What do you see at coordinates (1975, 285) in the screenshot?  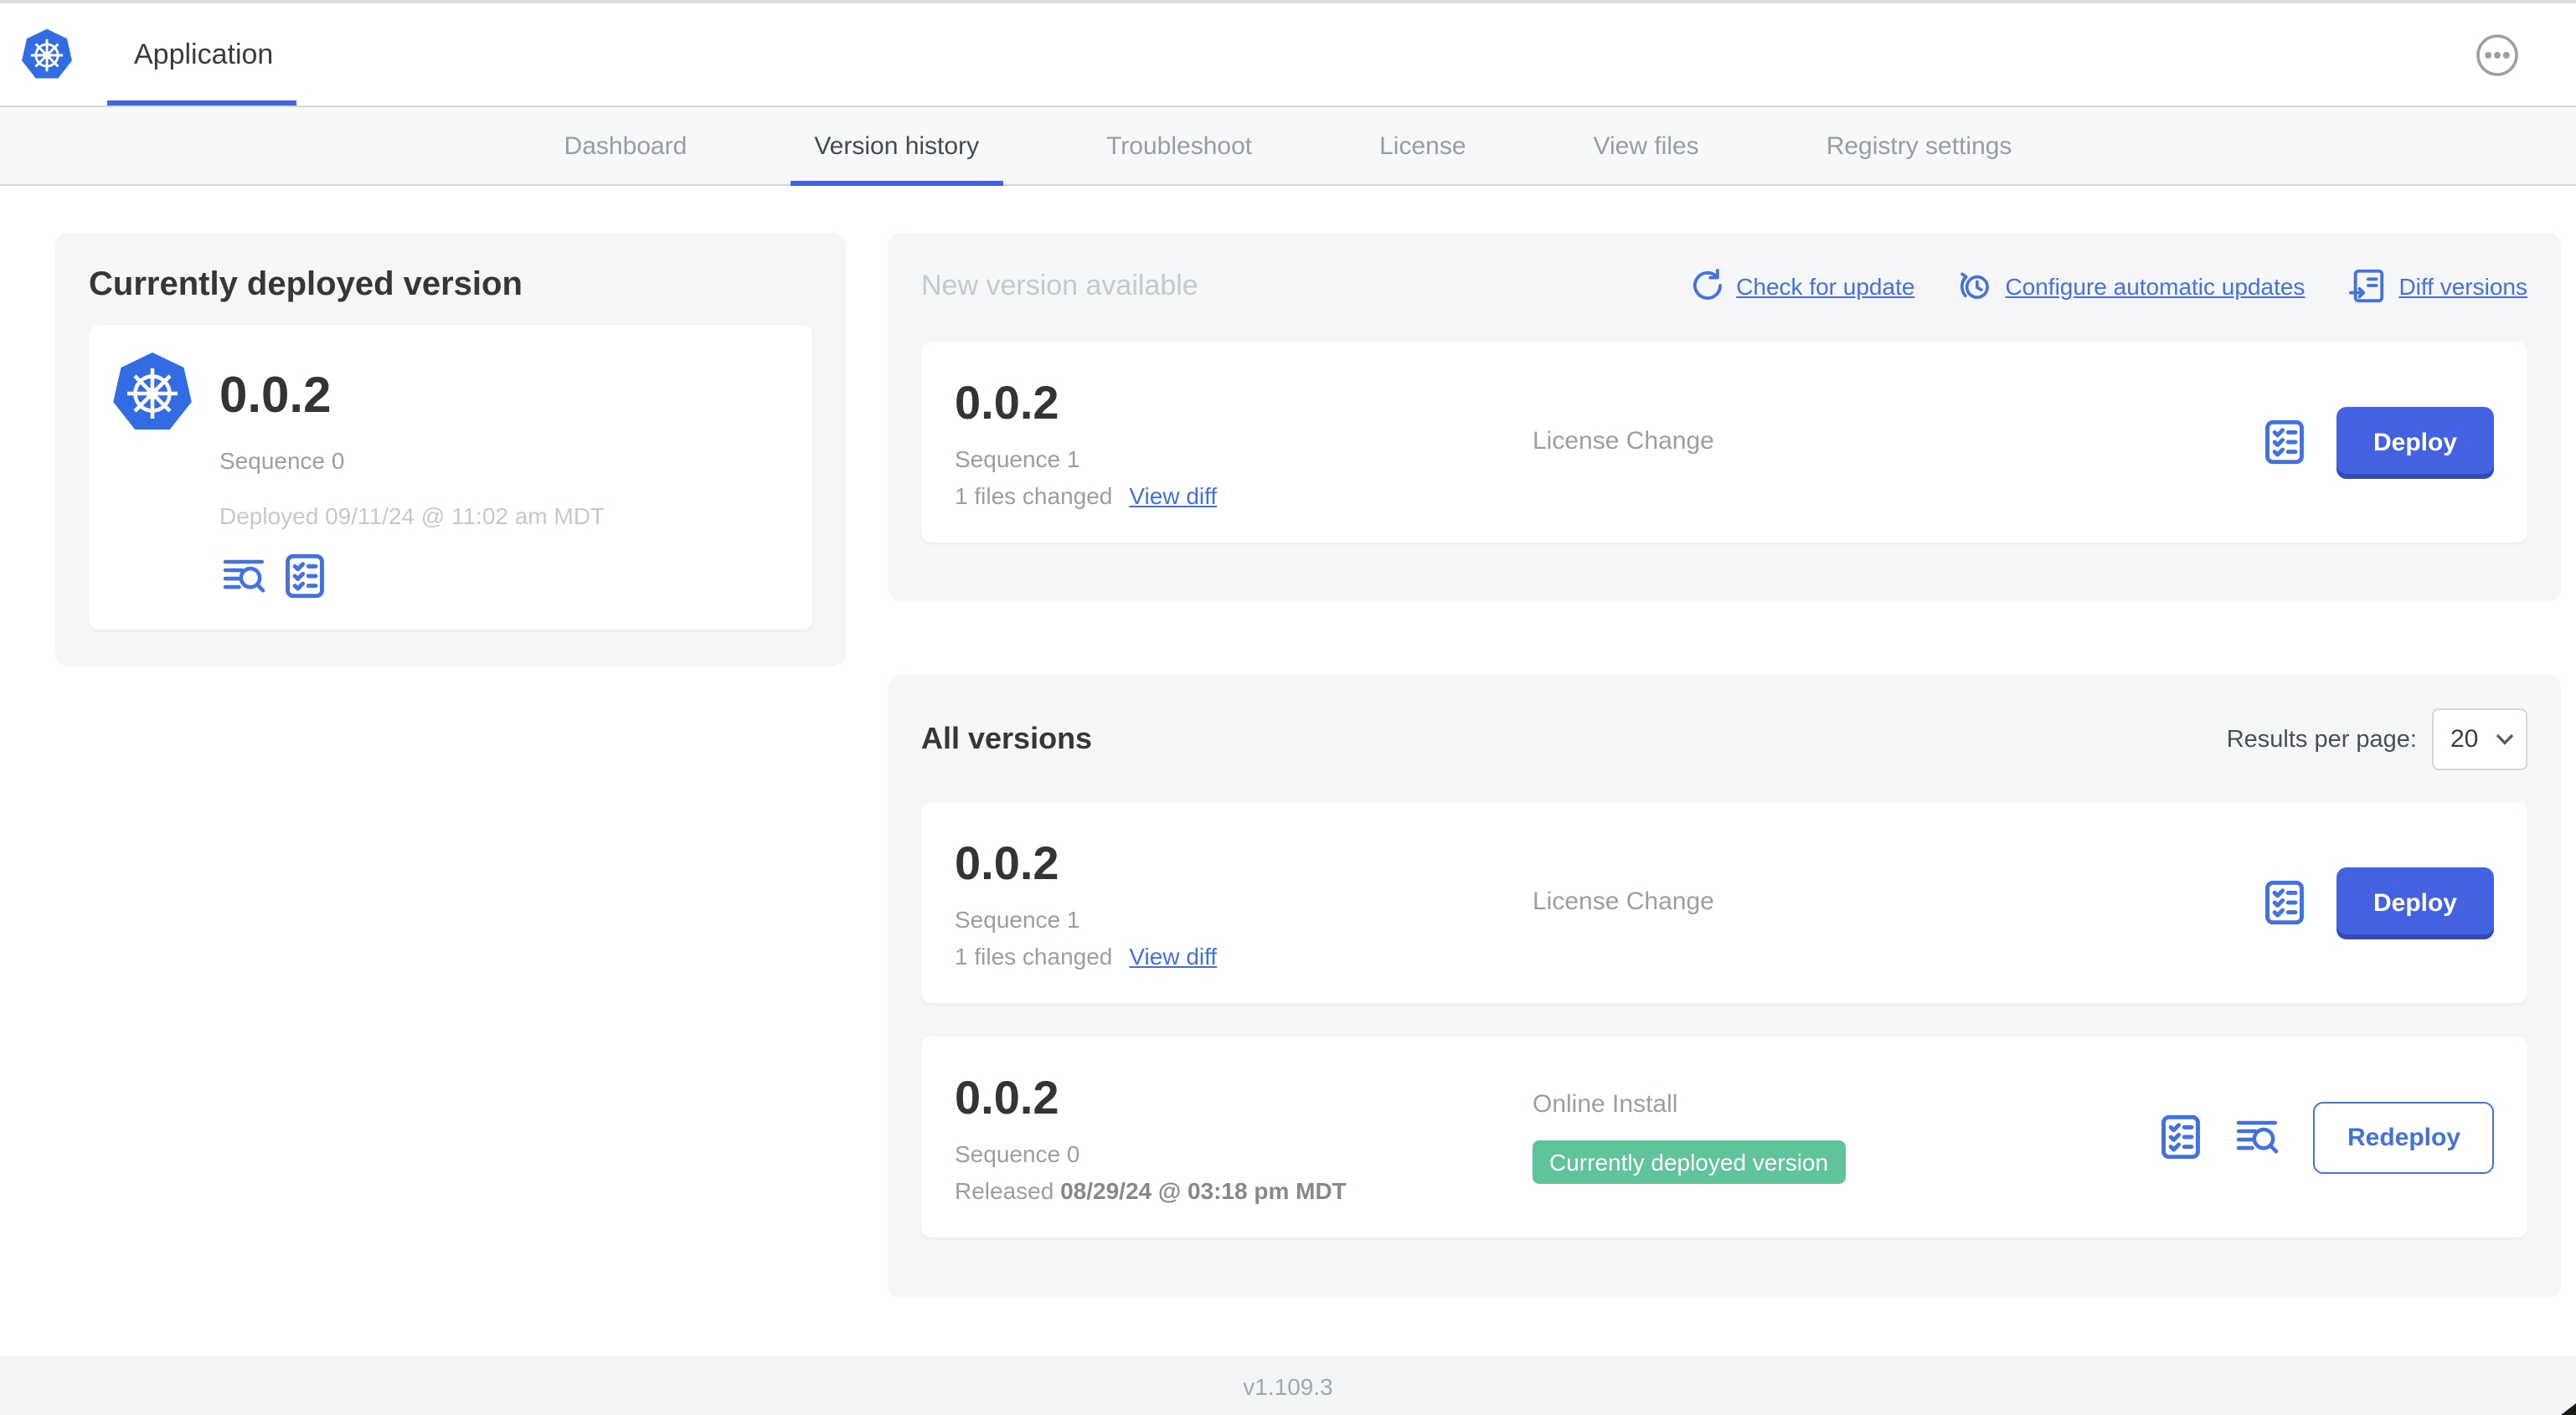 I see `clock-update-icon` at bounding box center [1975, 285].